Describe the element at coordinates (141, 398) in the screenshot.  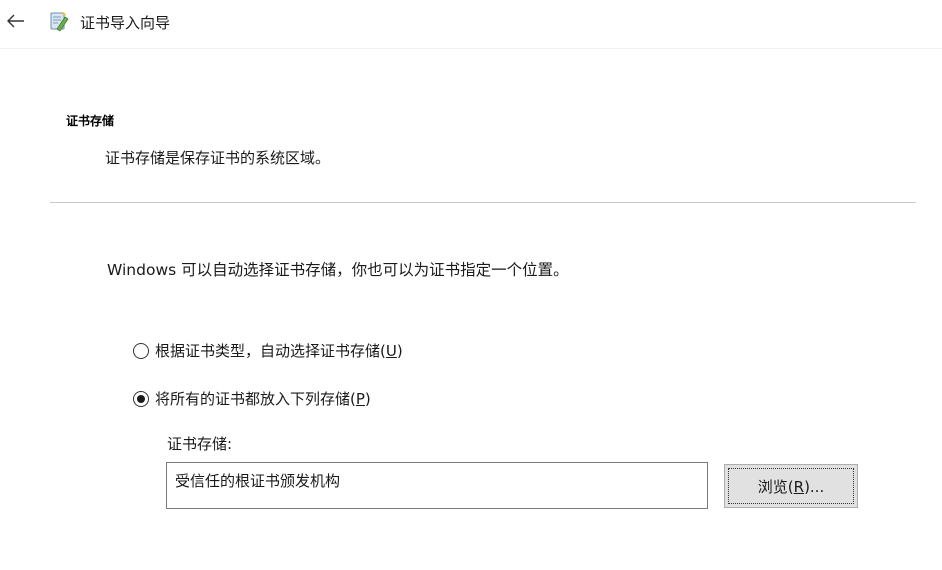
I see `radio-button-selected` at that location.